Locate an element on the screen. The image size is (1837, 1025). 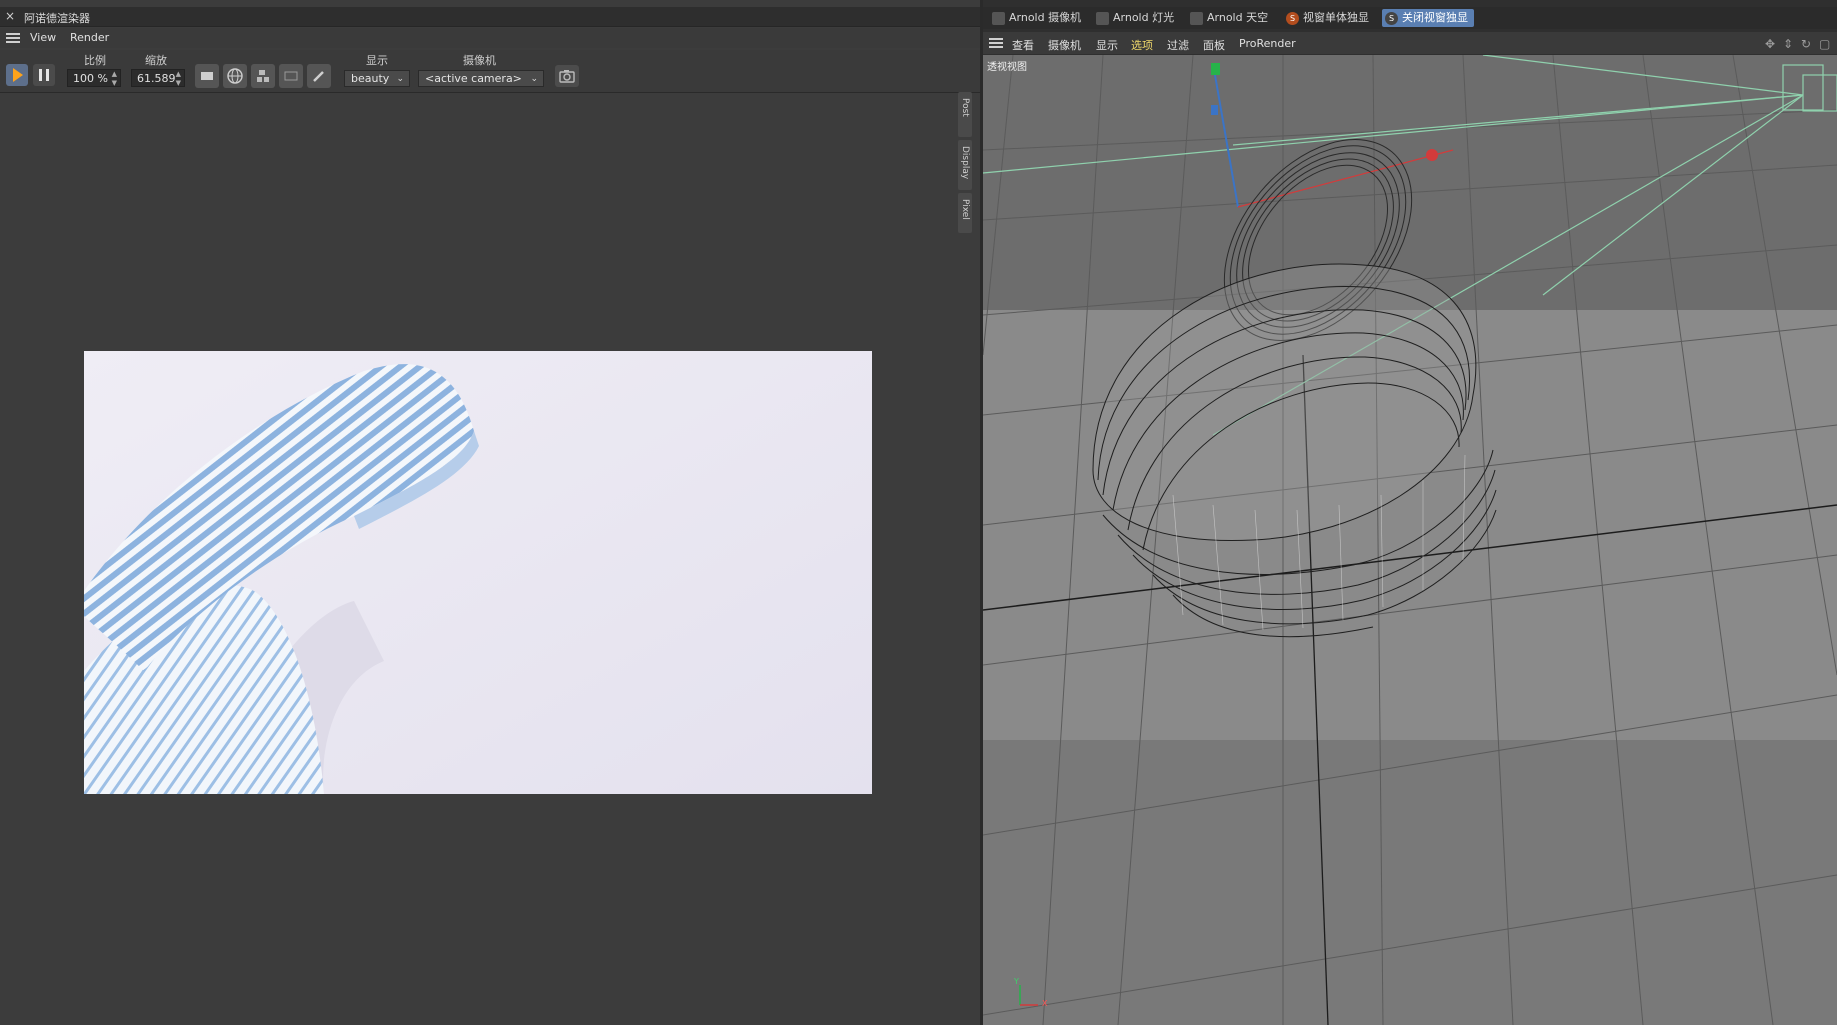
arnold-light-tab: Arnold 灯光 is located at coordinates (1136, 18).